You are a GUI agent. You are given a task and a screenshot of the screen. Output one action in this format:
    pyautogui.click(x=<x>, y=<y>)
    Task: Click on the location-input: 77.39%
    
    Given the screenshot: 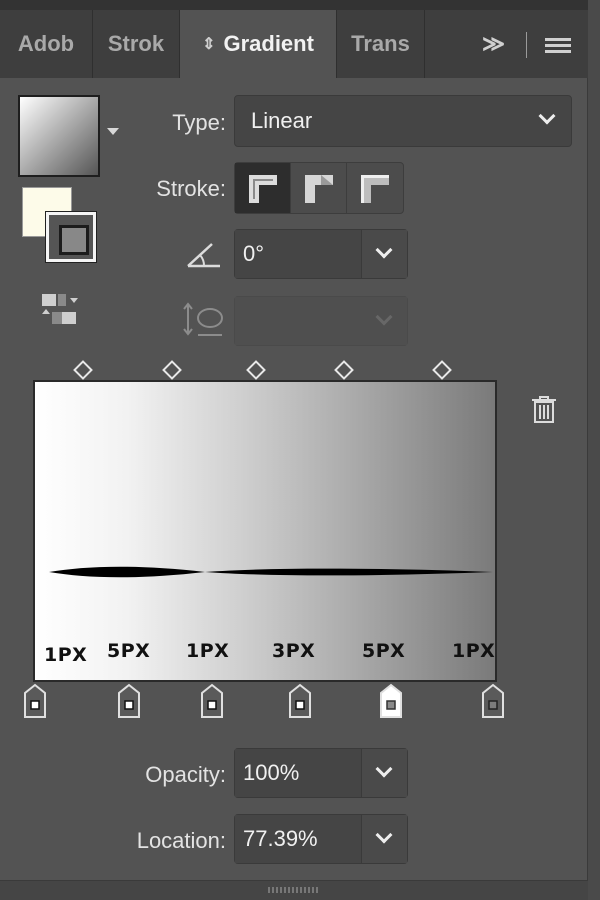 What is the action you would take?
    pyautogui.click(x=298, y=839)
    